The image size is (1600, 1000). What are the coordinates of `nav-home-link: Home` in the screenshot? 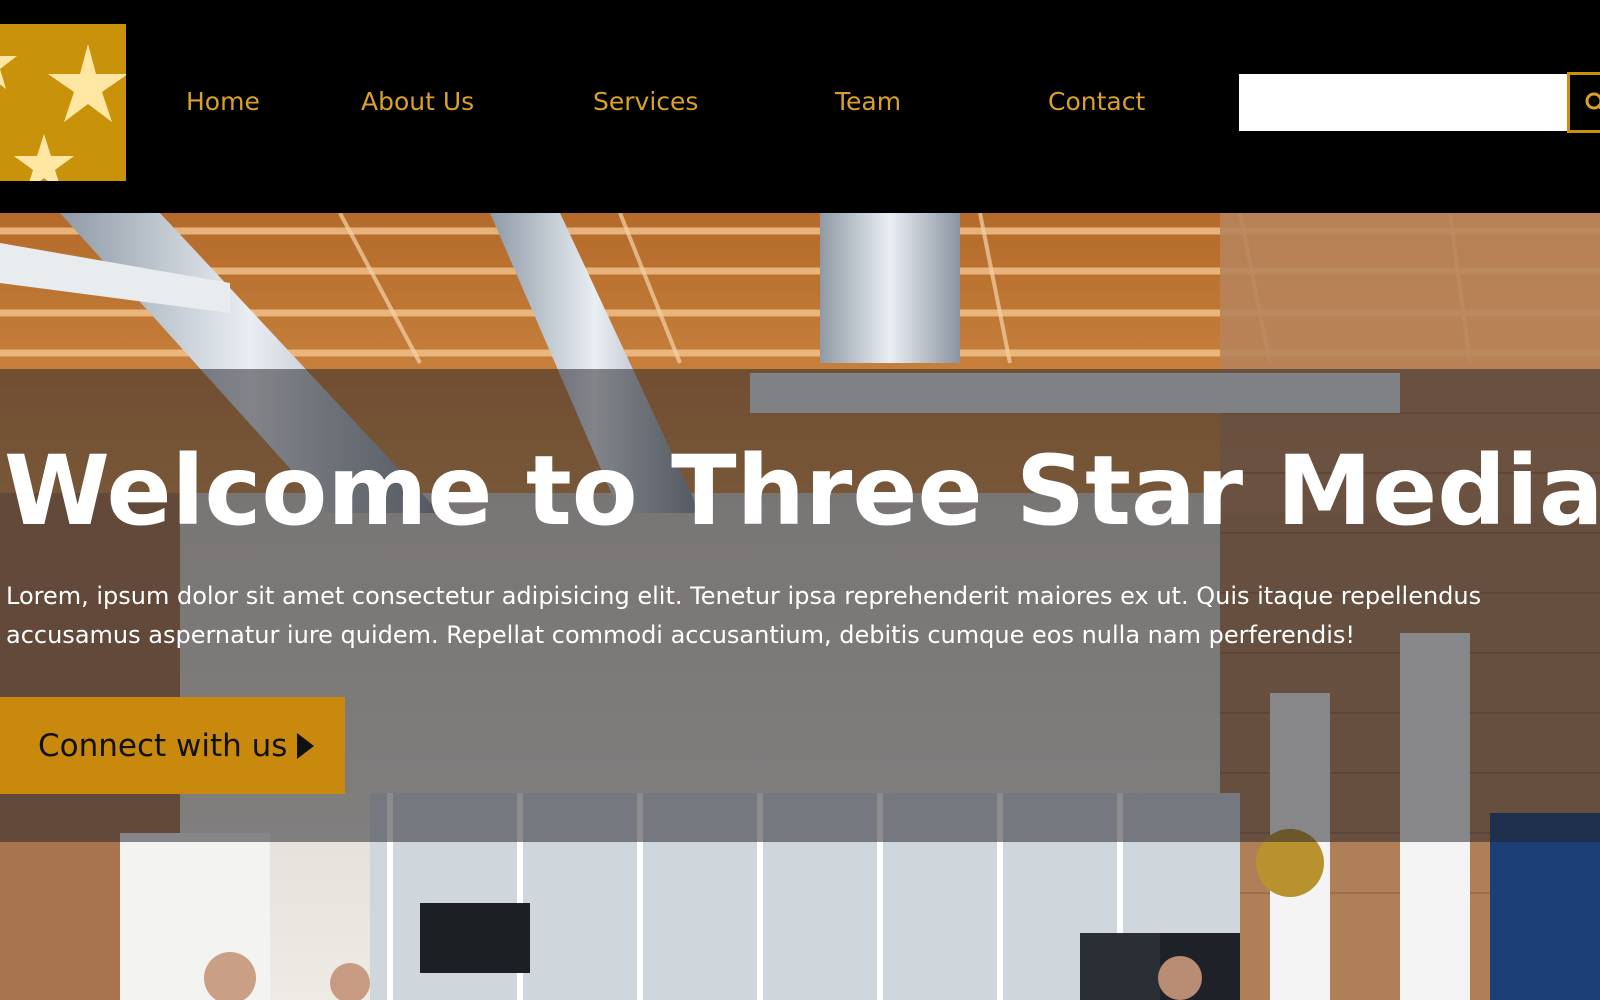 It's located at (223, 102).